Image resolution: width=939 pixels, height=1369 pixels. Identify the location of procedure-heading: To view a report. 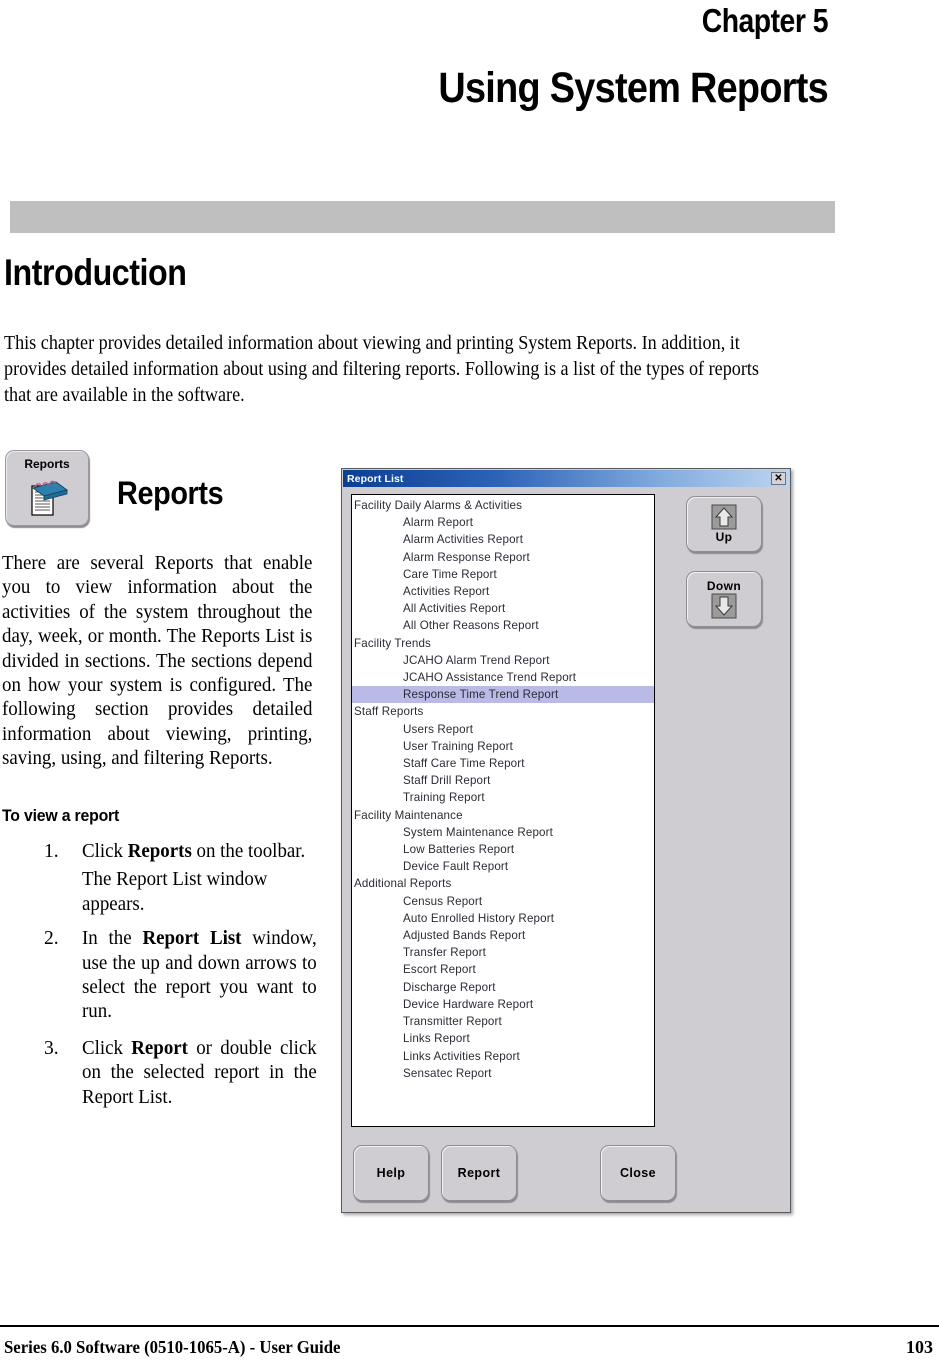
(61, 815).